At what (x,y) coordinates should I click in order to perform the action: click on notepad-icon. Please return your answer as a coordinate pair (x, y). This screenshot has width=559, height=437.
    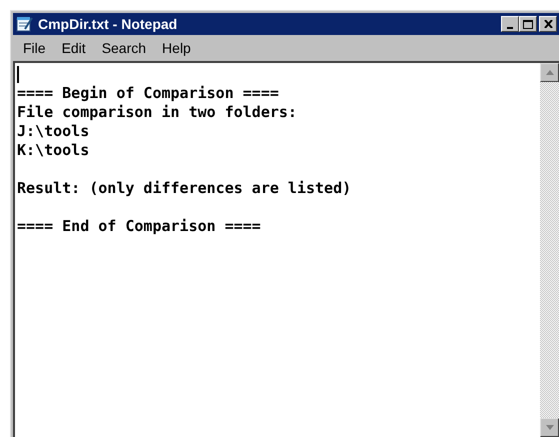
    Looking at the image, I should click on (25, 24).